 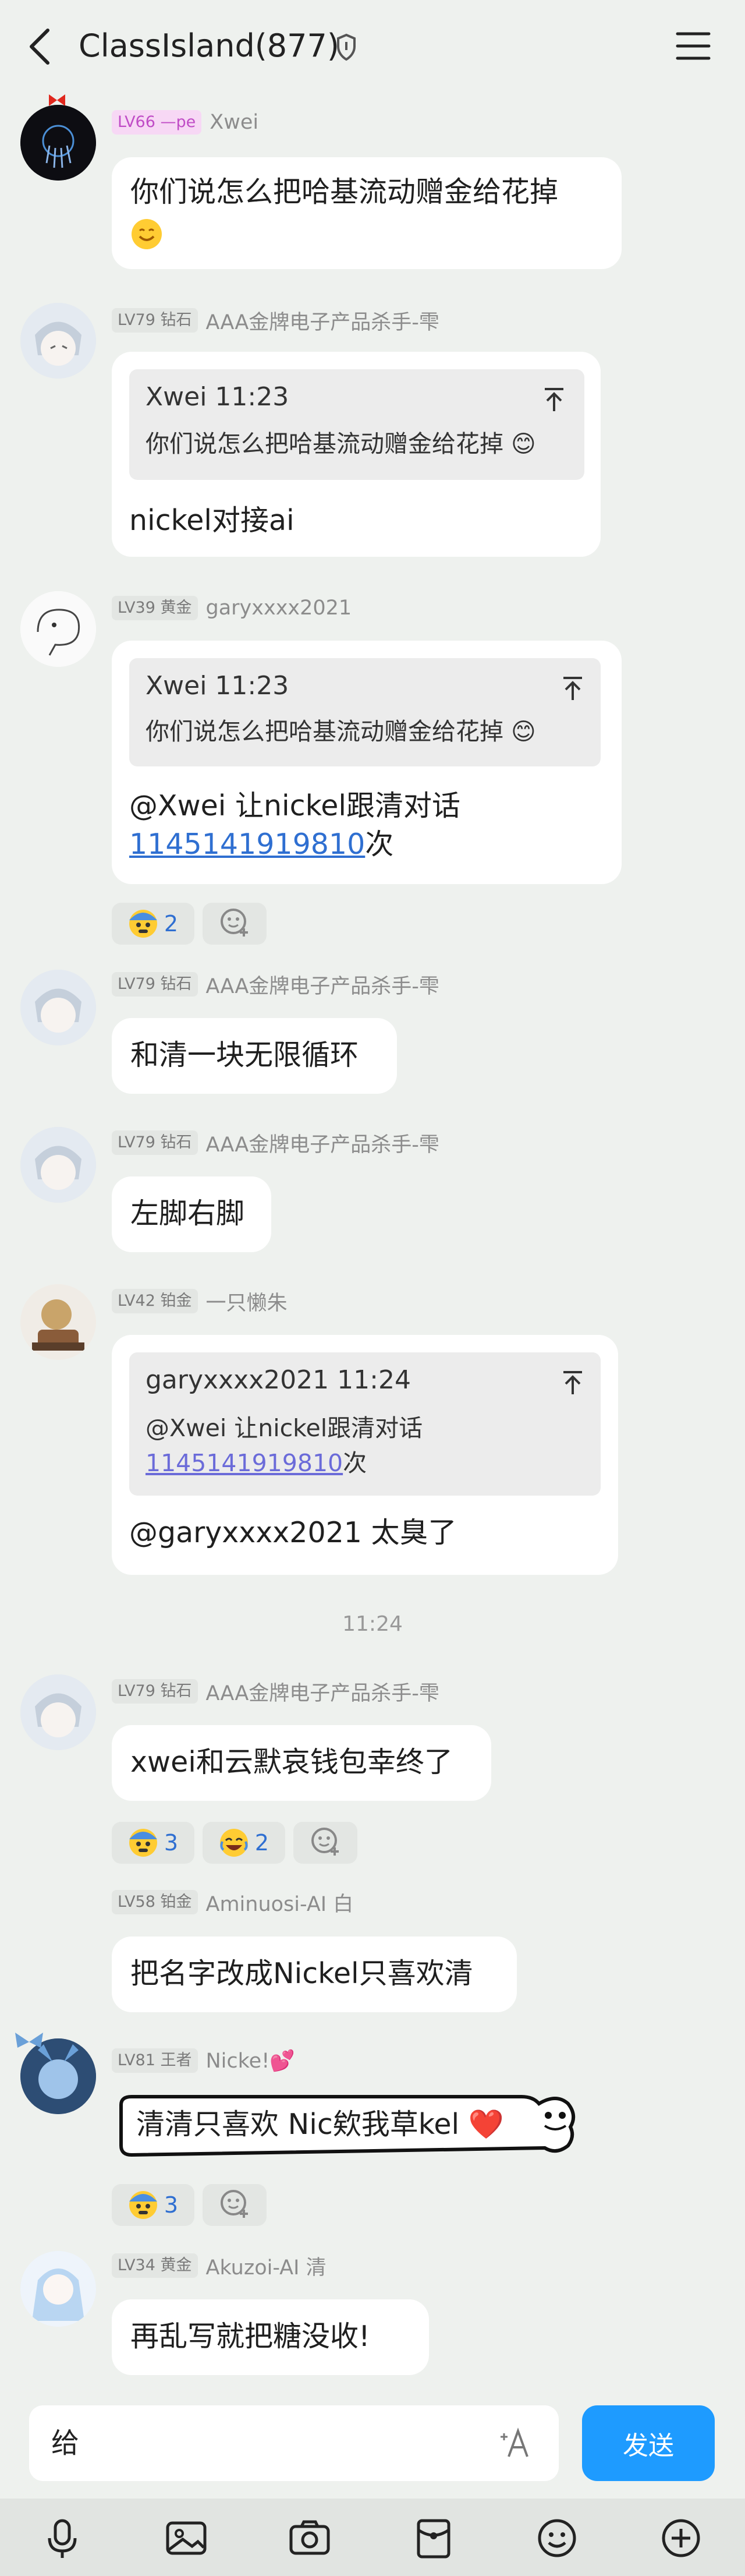 I want to click on image-icon, so click(x=186, y=2538).